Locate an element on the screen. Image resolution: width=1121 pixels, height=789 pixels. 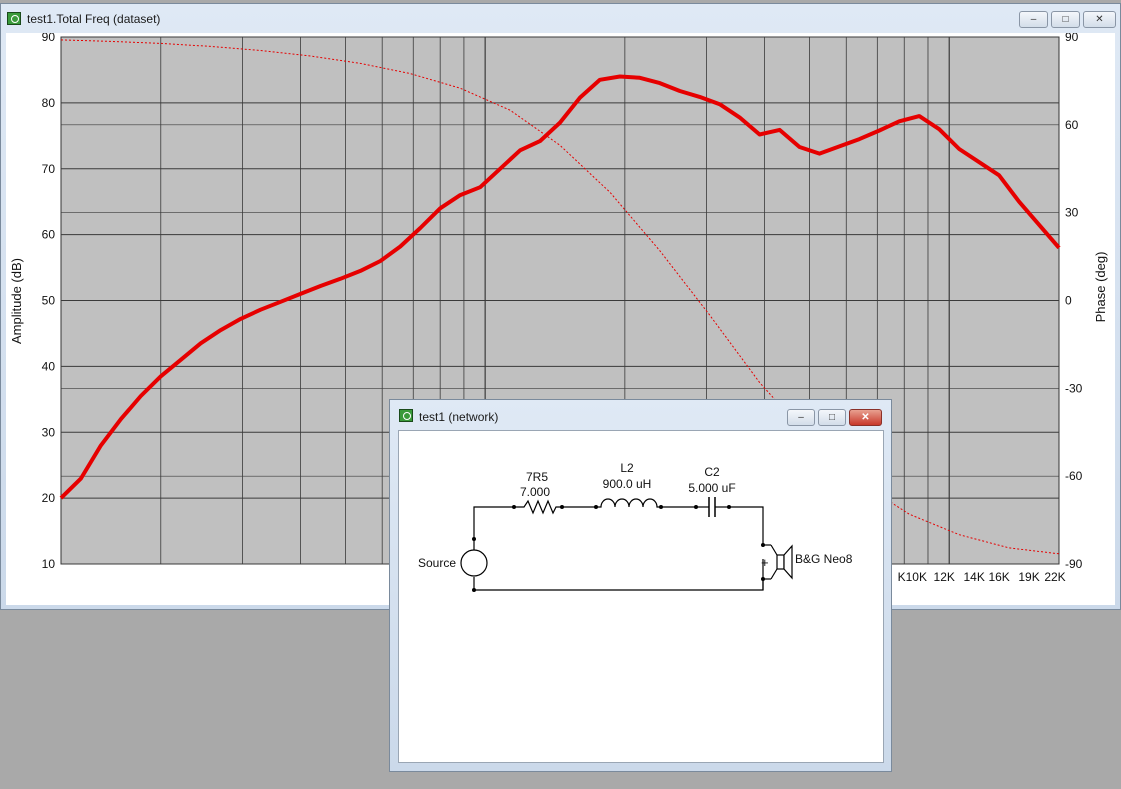
capacitor-value: 5.000 uF is located at coordinates (711, 488).